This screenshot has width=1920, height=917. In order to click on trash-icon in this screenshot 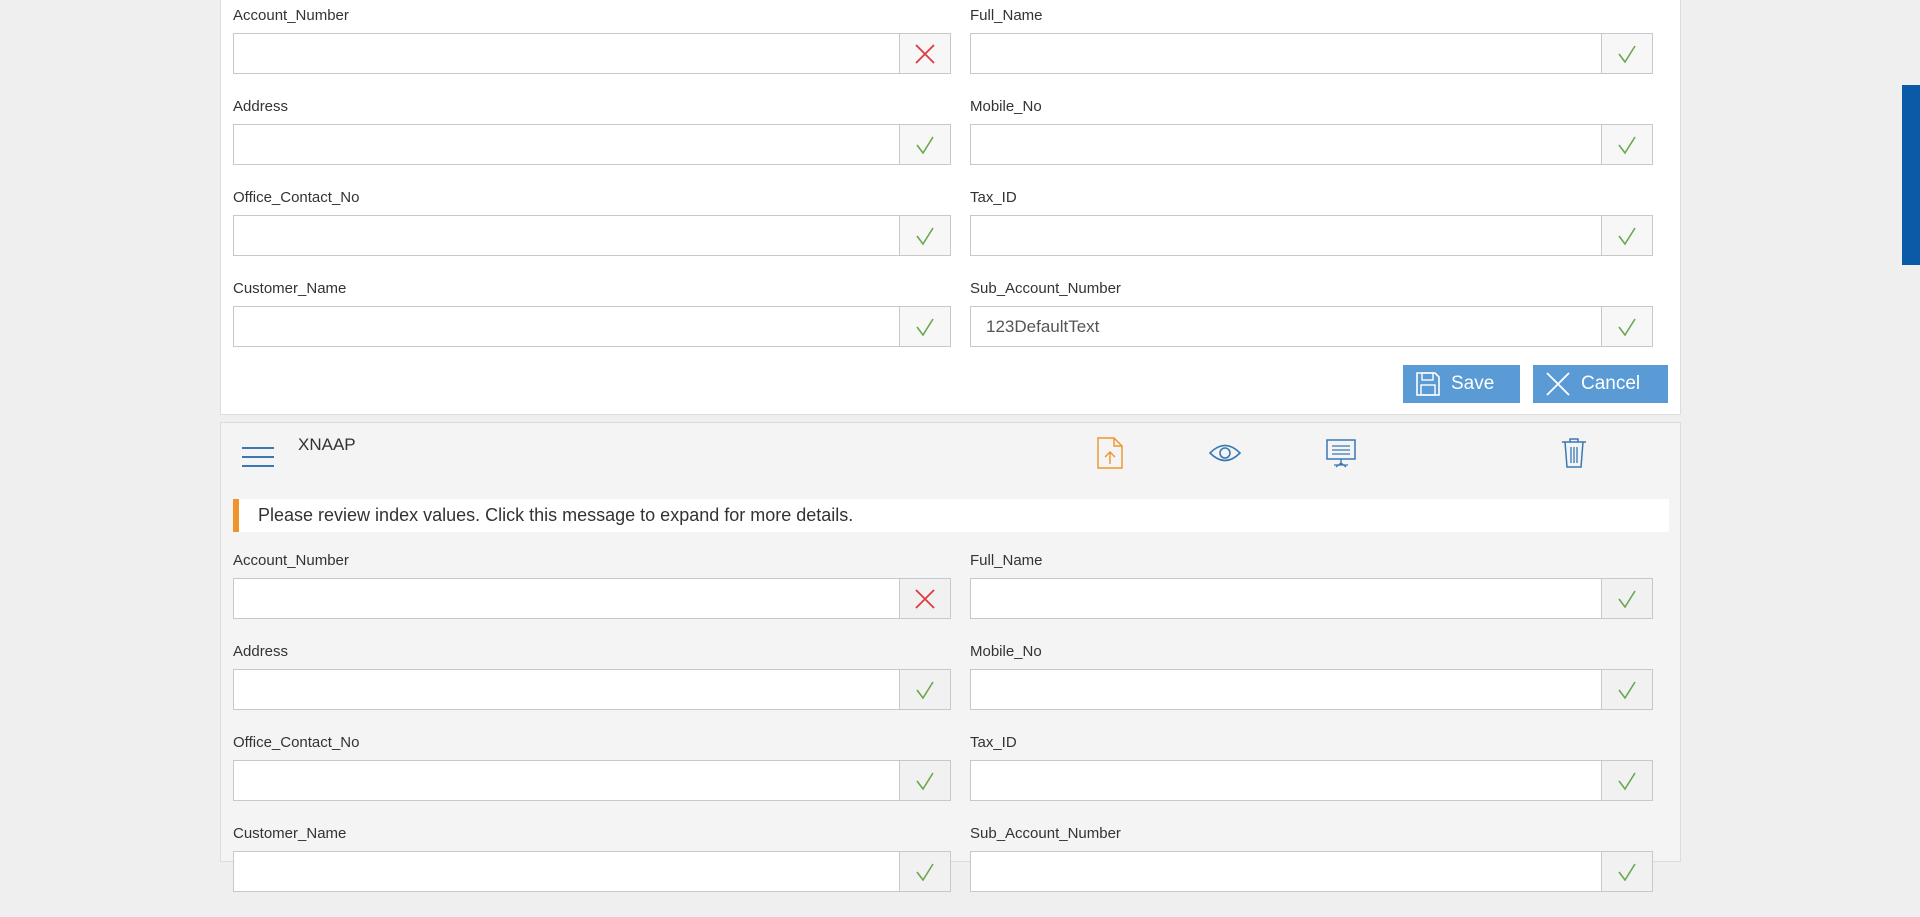, I will do `click(1574, 453)`.